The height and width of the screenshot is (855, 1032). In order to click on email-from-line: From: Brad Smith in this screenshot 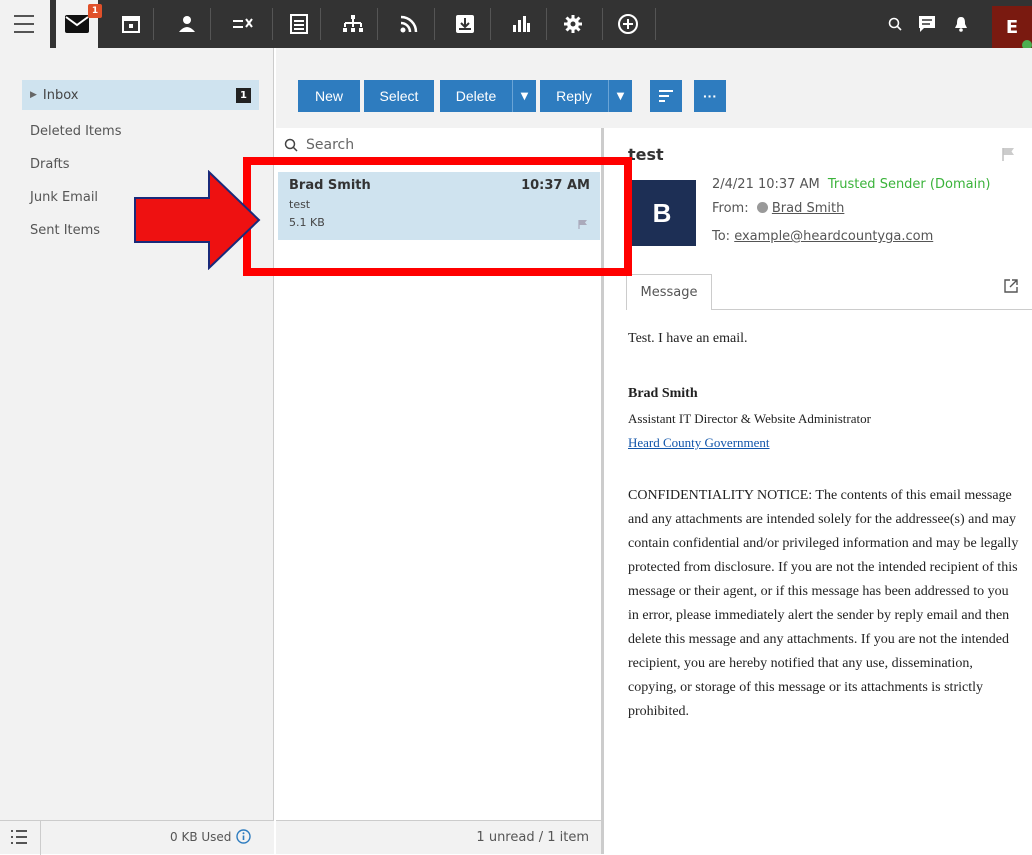, I will do `click(778, 208)`.